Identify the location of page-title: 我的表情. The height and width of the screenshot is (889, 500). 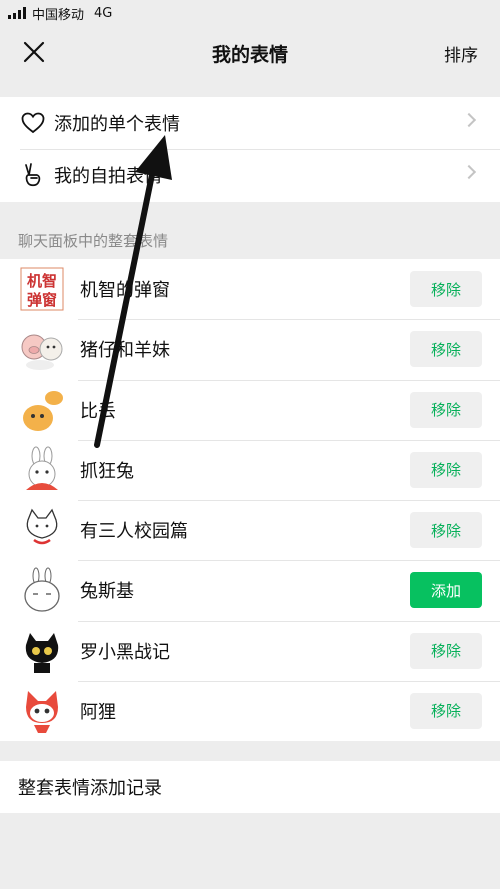
(249, 54).